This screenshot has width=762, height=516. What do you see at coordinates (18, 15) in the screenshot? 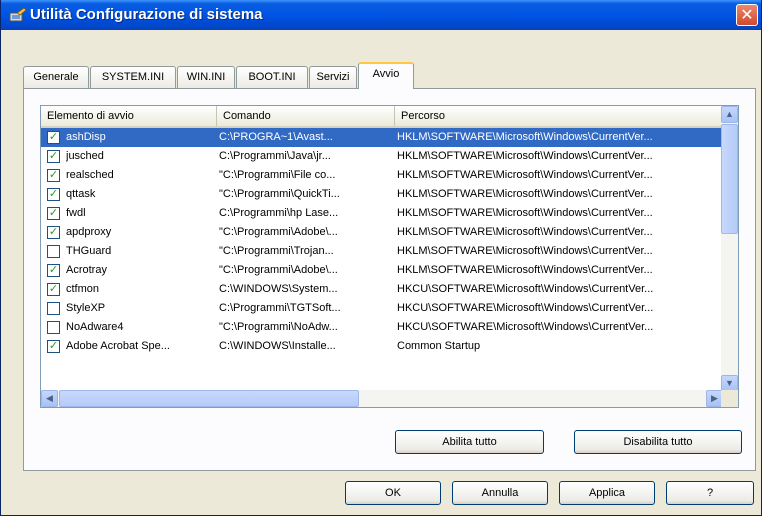
I see `msconfig-app-icon` at bounding box center [18, 15].